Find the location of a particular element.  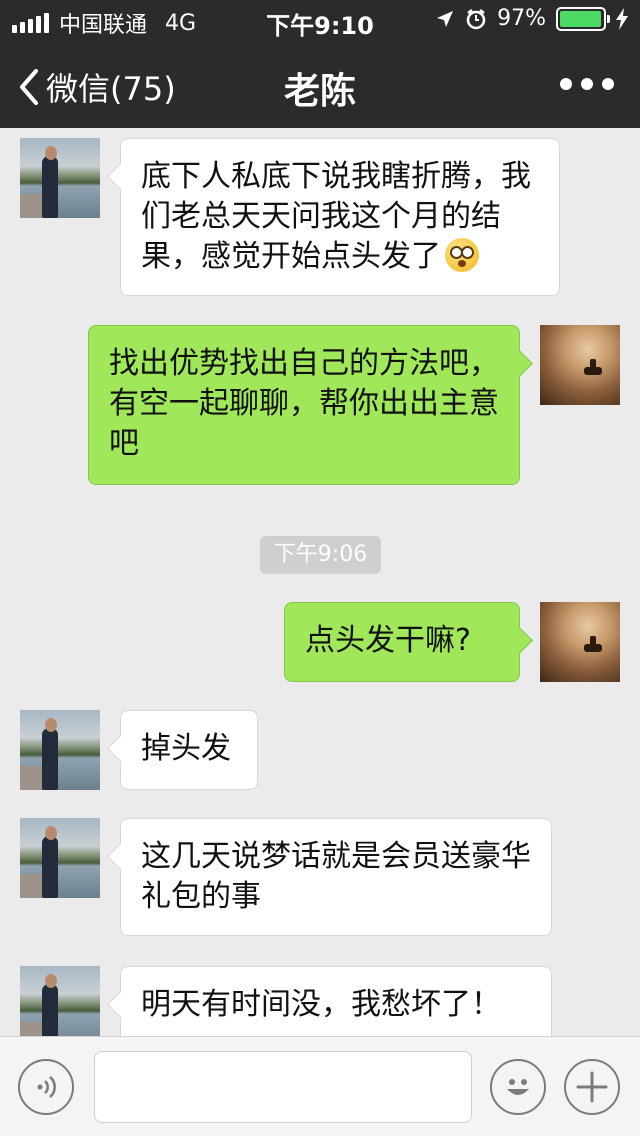

voice-input-button is located at coordinates (46, 1087).